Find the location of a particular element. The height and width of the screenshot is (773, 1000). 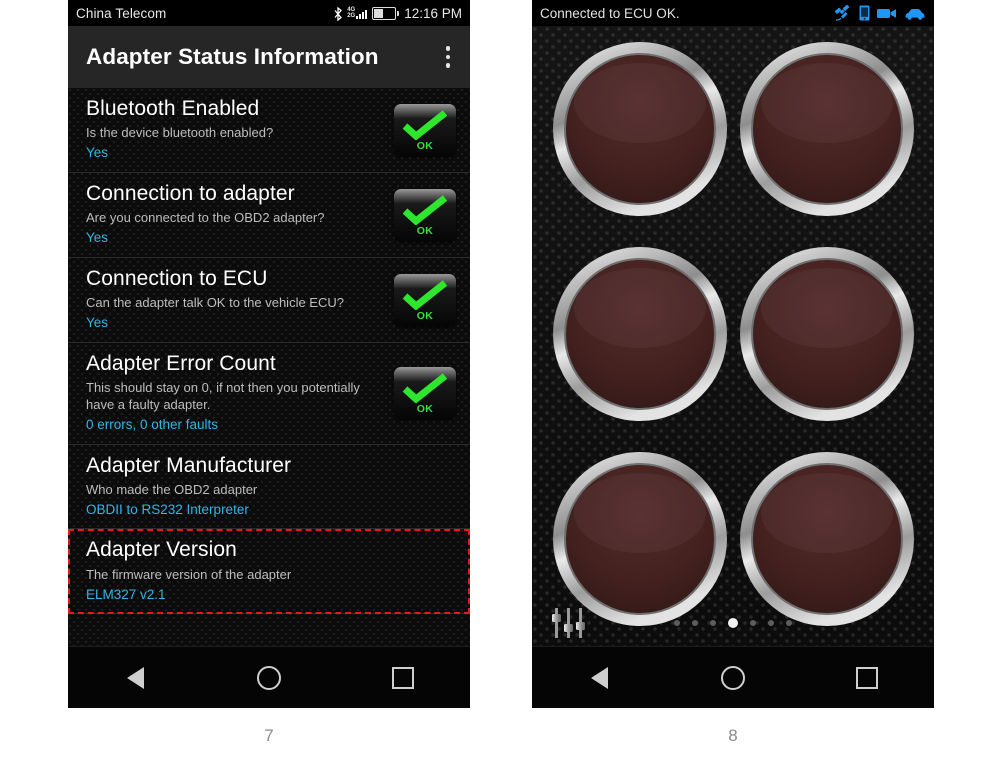

throttle-gauge is located at coordinates (640, 334).